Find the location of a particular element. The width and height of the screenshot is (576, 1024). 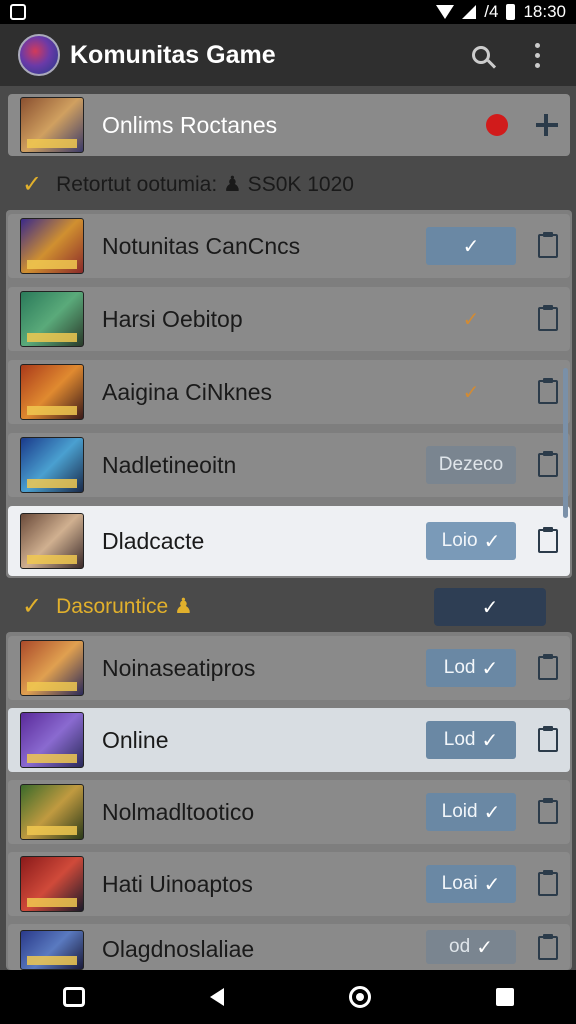

add-icon is located at coordinates (547, 125).